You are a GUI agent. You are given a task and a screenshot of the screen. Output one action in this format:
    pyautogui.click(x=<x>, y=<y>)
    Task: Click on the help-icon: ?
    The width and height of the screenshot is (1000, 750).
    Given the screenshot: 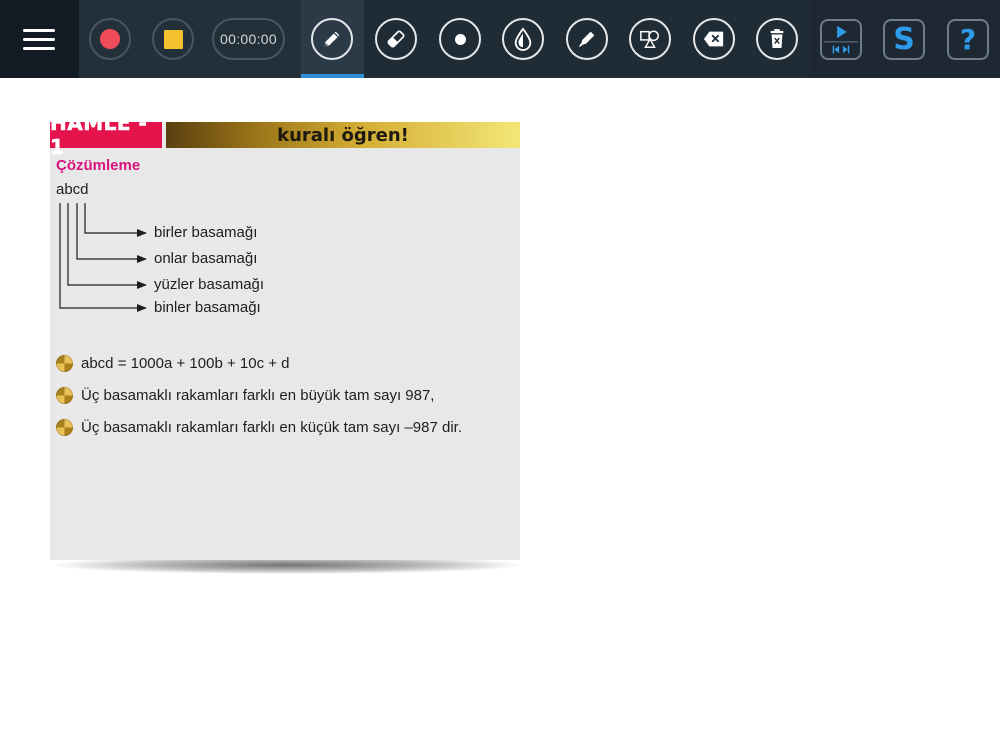 What is the action you would take?
    pyautogui.click(x=968, y=39)
    